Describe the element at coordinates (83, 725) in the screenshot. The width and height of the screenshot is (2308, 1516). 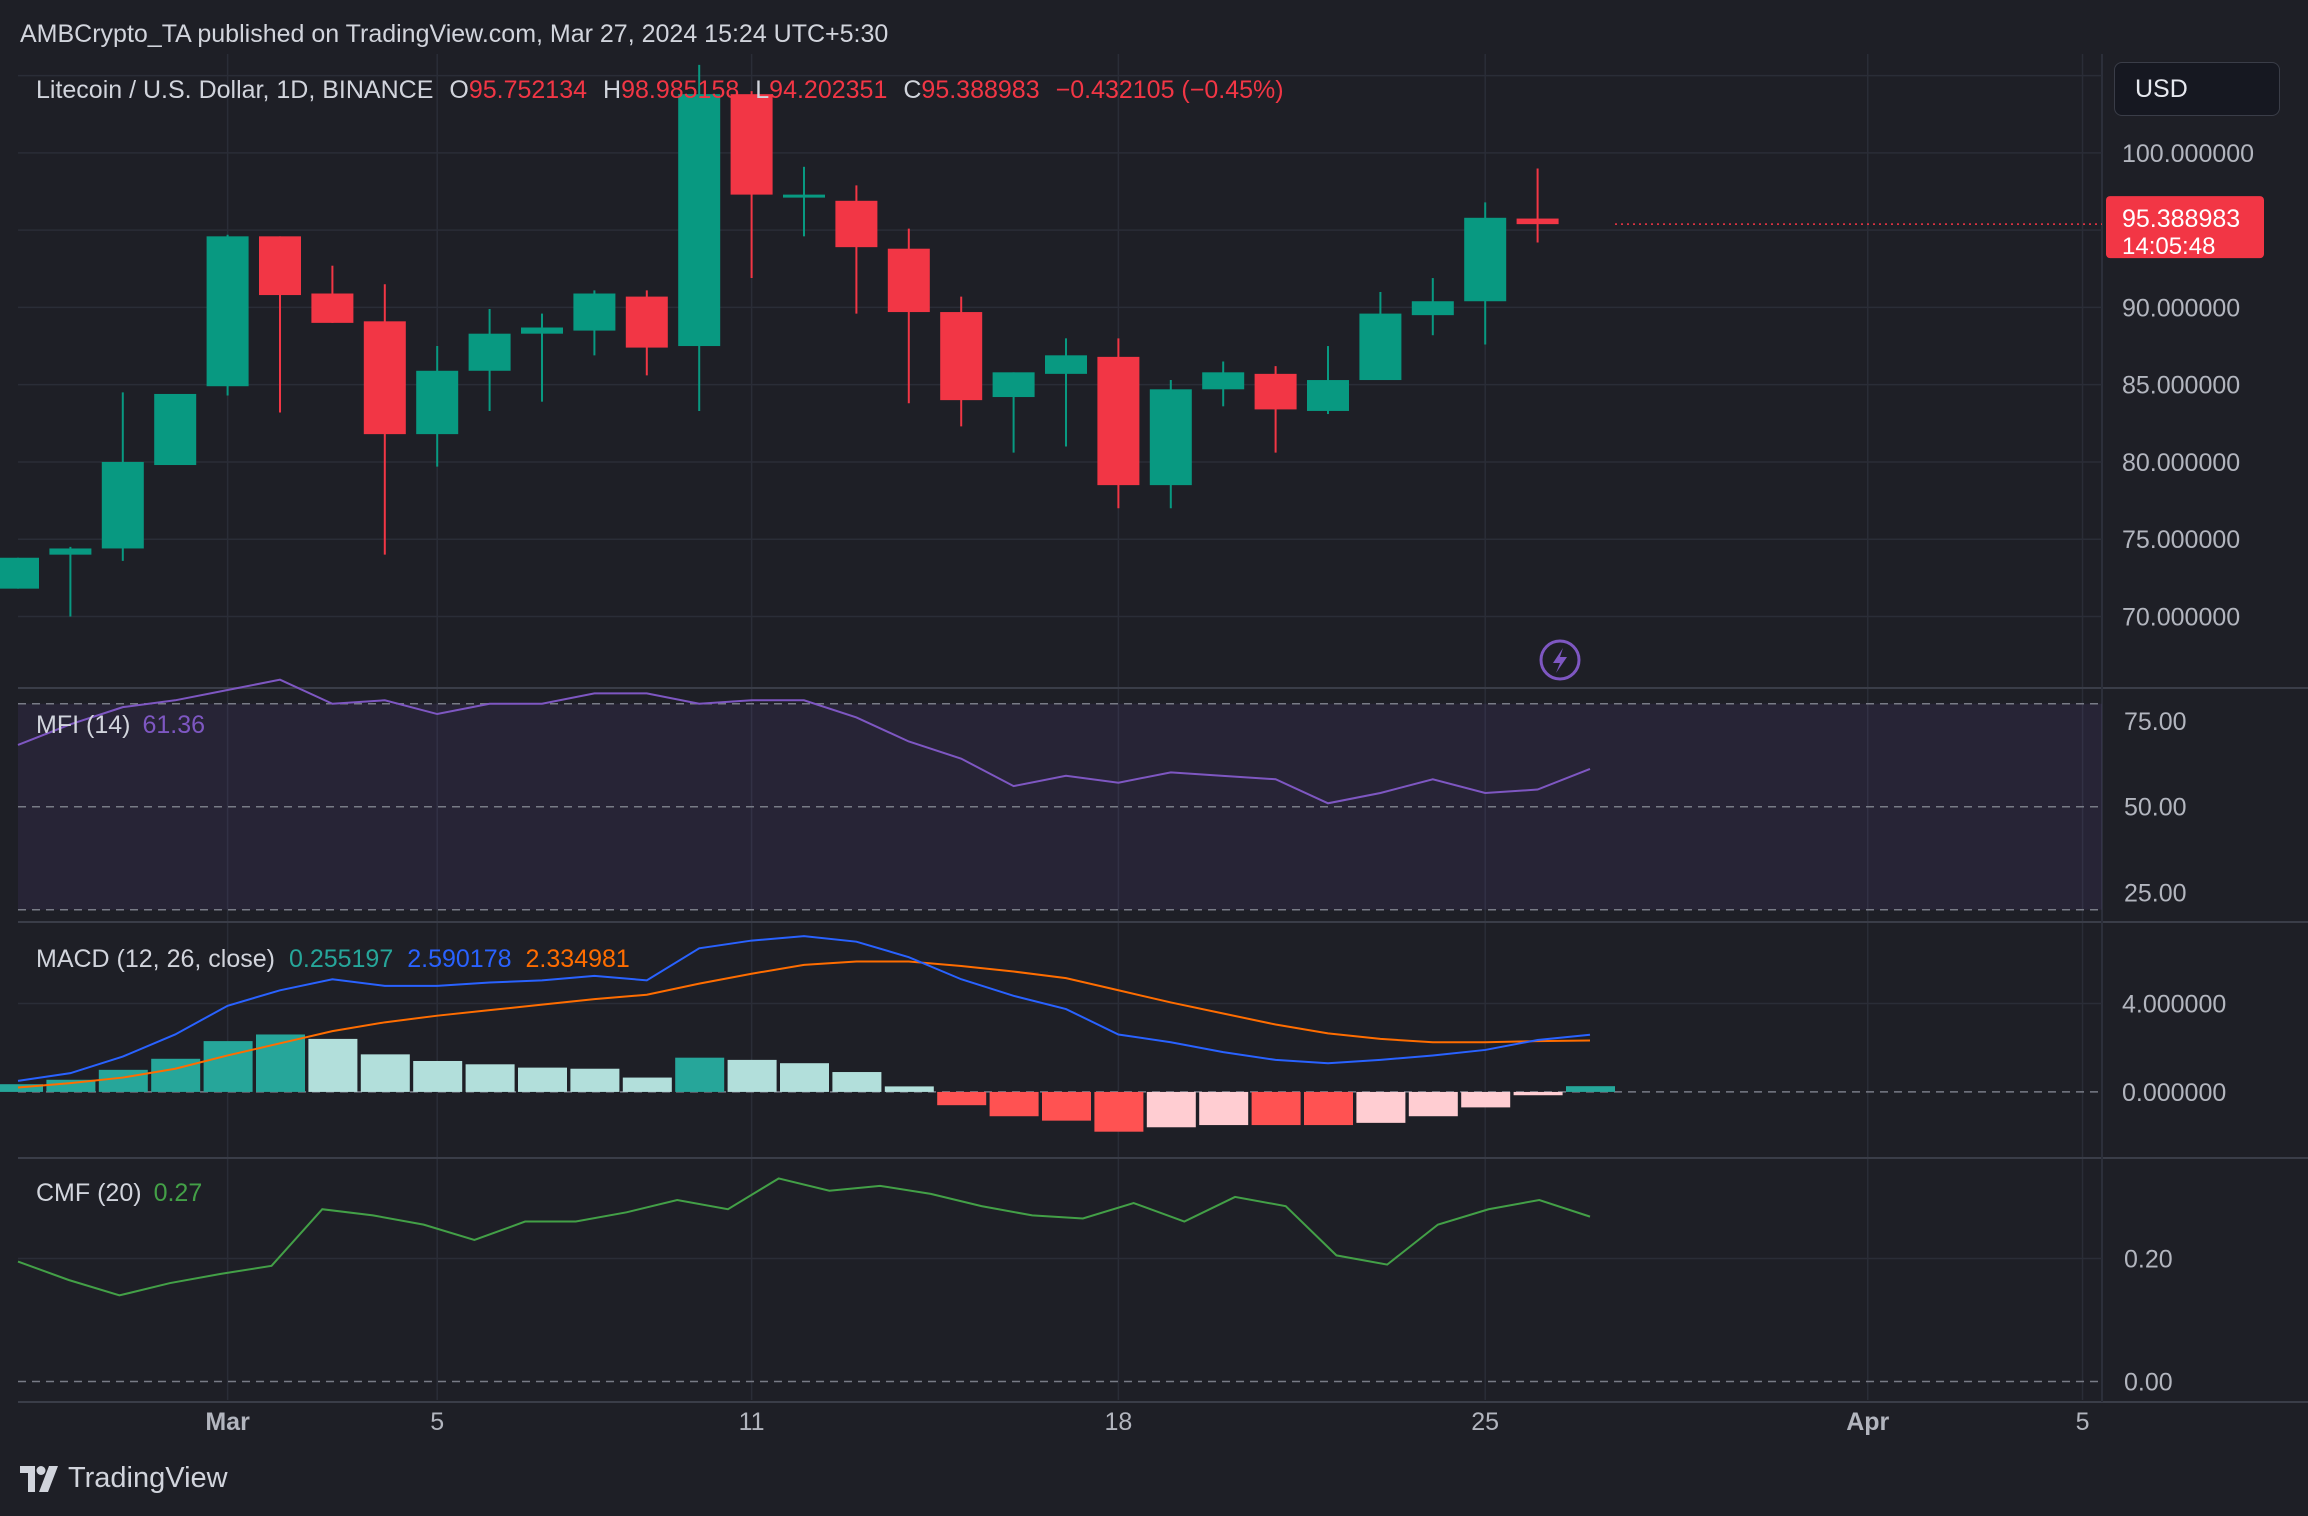
I see `mfi-title: MFI (14)` at that location.